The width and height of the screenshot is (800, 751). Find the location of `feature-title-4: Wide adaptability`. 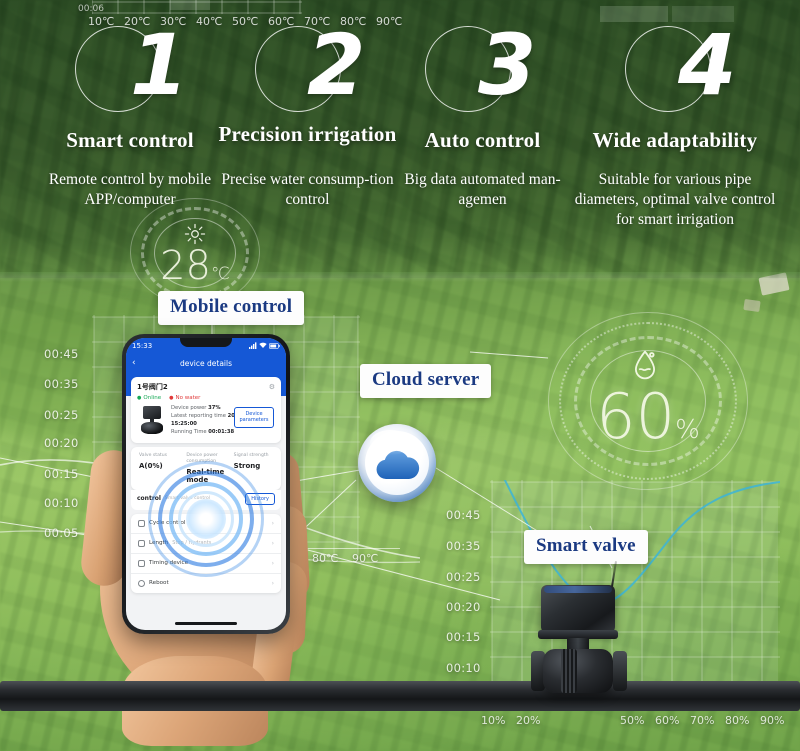

feature-title-4: Wide adaptability is located at coordinates (675, 140).